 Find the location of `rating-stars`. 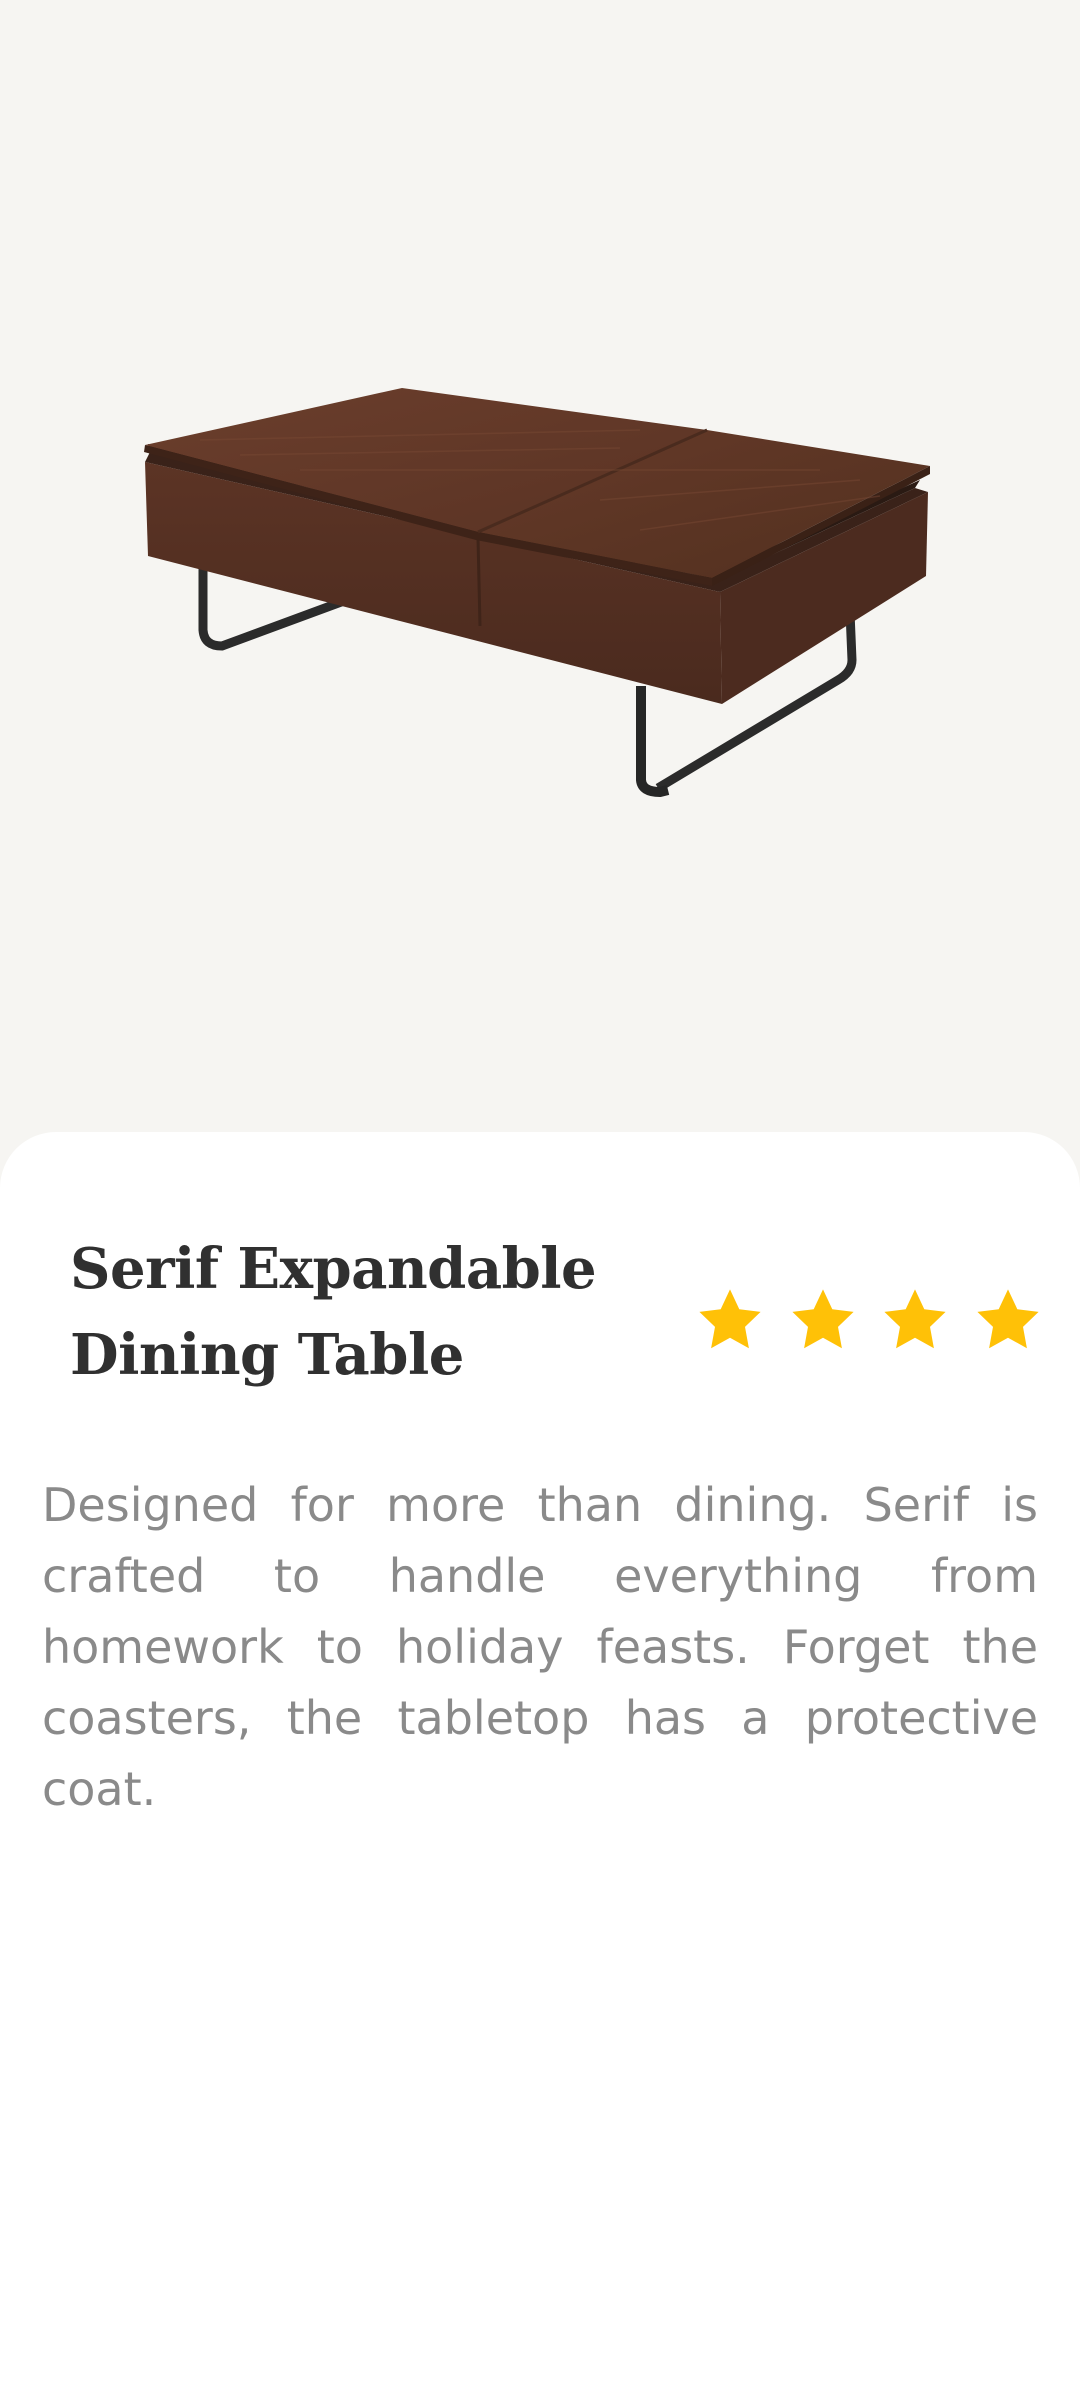

rating-stars is located at coordinates (869, 1320).